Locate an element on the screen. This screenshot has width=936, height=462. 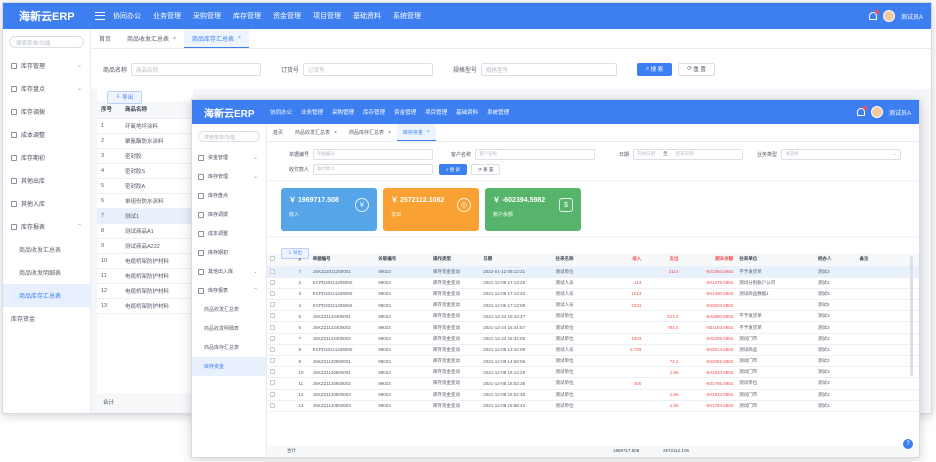
sidebar-item-funds: 资金管理 ⌄ is located at coordinates (229, 157).